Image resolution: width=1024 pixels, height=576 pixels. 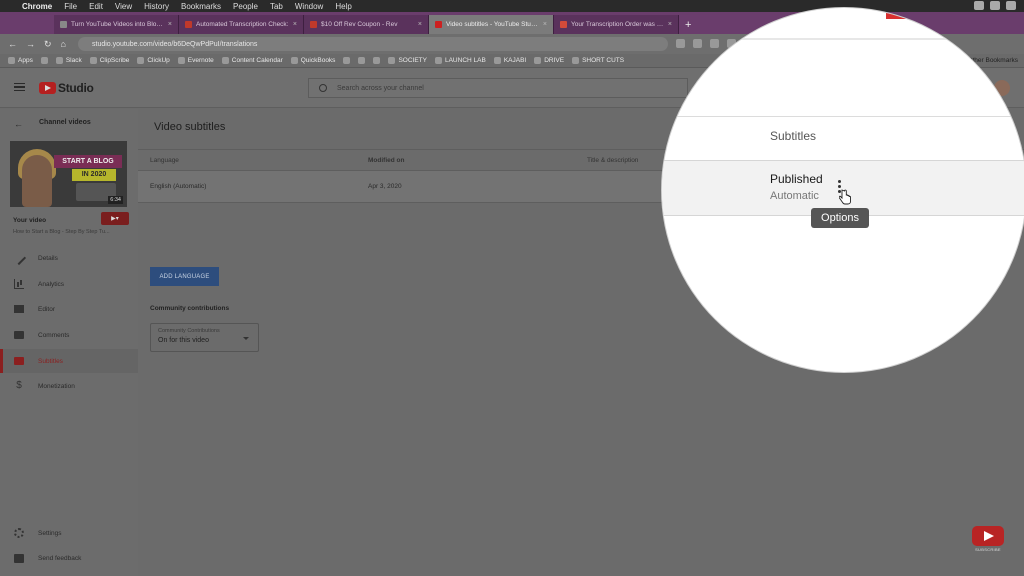 I want to click on menu-edit: Edit, so click(x=96, y=6).